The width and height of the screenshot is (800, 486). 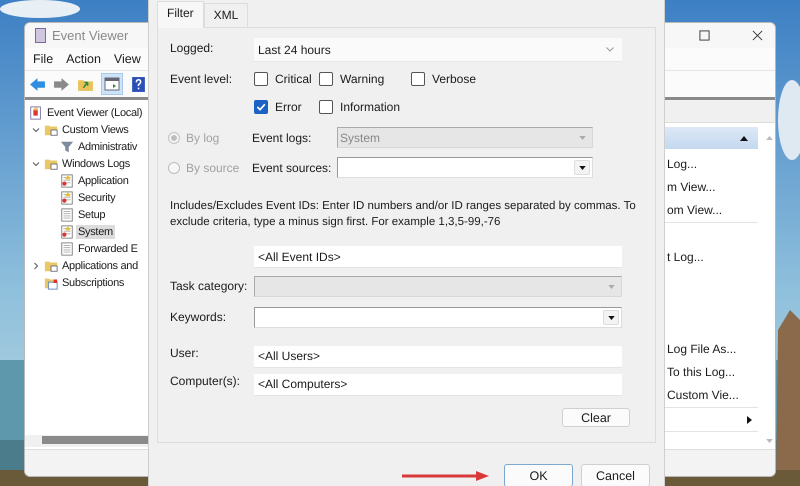 I want to click on tree-item: Windows Logs, so click(x=96, y=163).